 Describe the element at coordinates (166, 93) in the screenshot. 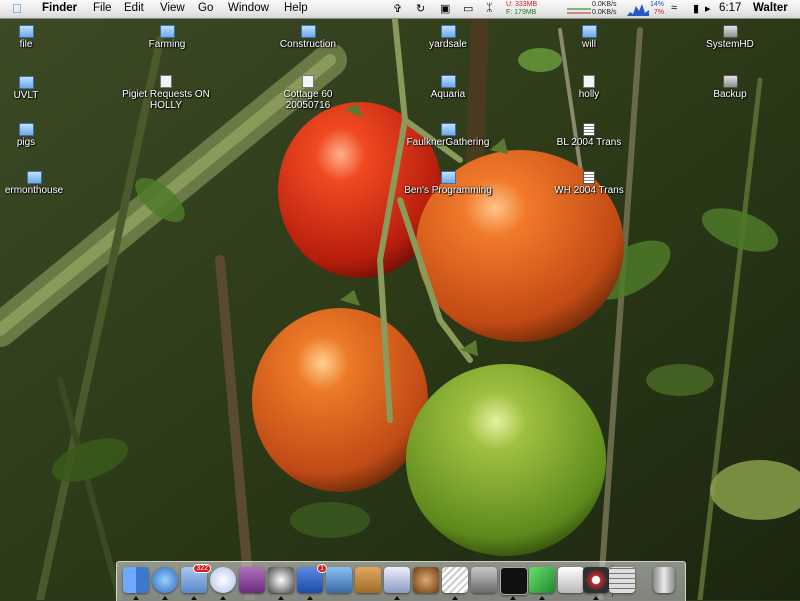

I see `desktop-icon-pigiet-requests: Pigiet Requests ON HOLLY` at that location.